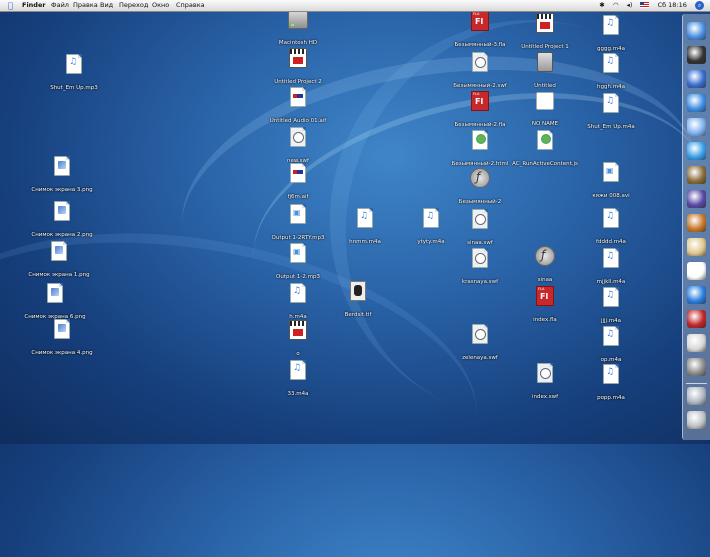 The image size is (710, 557). I want to click on dock, so click(696, 227).